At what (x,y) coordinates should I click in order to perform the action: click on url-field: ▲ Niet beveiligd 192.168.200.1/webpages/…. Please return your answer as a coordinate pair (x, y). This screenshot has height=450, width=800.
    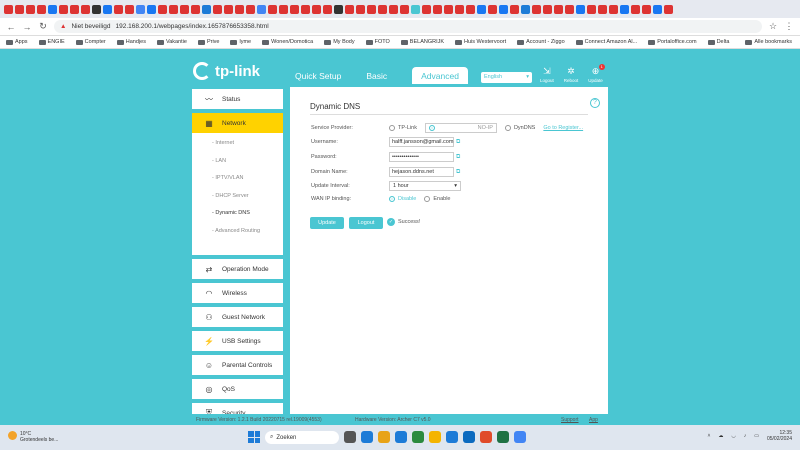
    Looking at the image, I should click on (408, 26).